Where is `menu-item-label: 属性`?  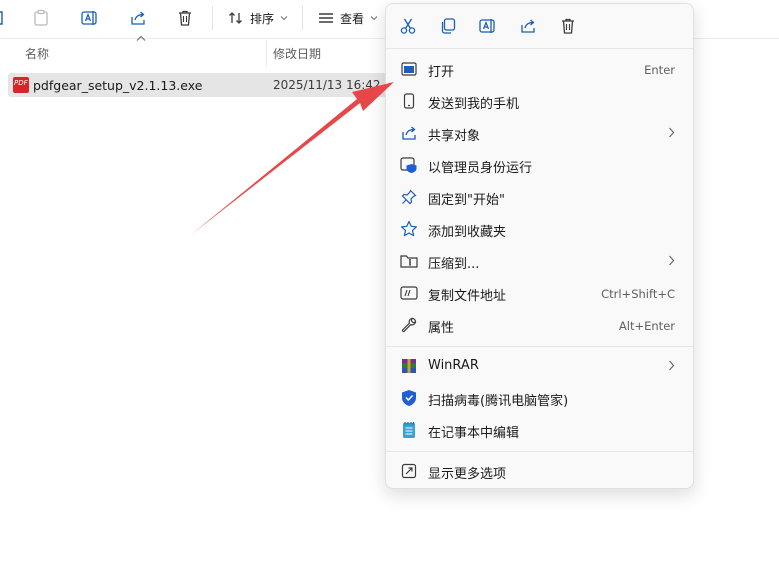
menu-item-label: 属性 is located at coordinates (441, 328).